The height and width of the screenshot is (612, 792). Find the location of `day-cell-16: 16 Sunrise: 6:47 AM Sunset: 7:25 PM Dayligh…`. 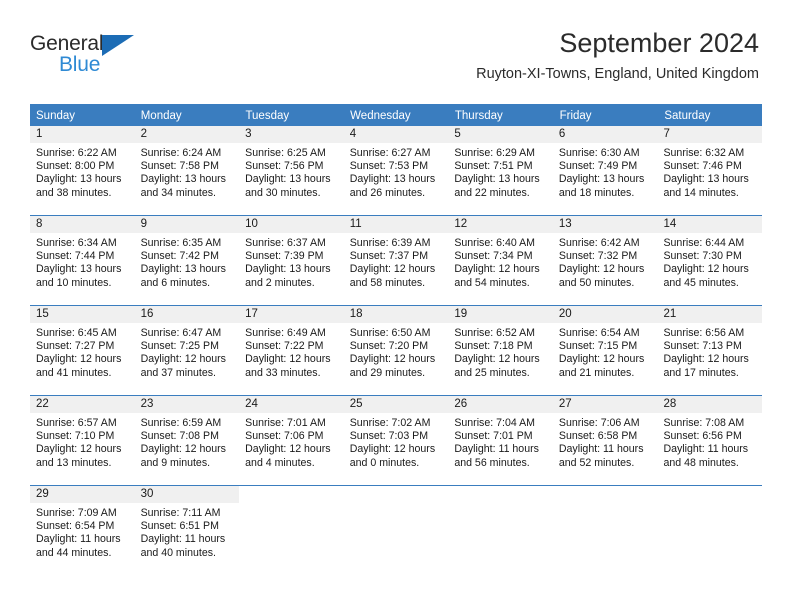

day-cell-16: 16 Sunrise: 6:47 AM Sunset: 7:25 PM Dayligh… is located at coordinates (187, 350).